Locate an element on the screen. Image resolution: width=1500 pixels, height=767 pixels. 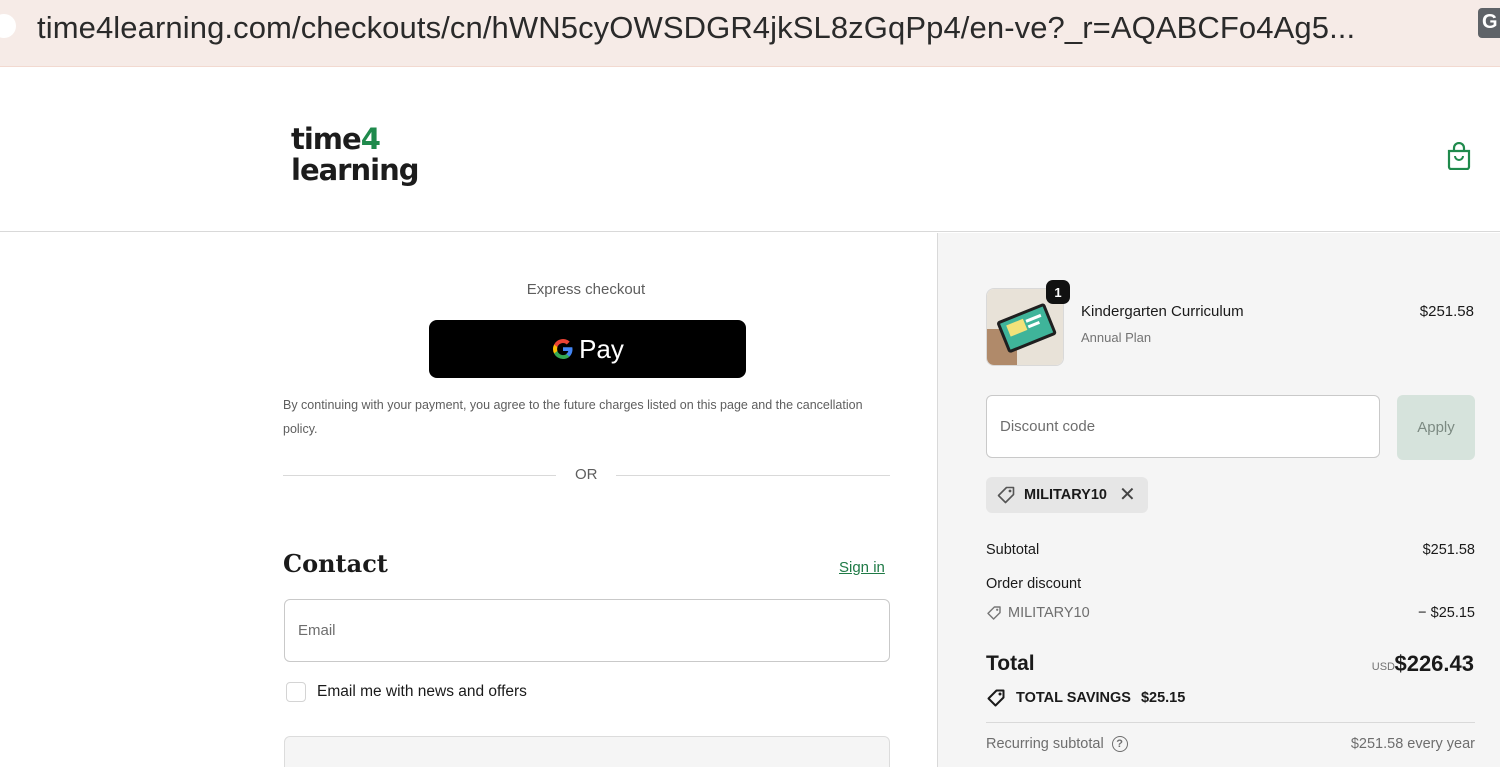
subtotal-value: $251.58 is located at coordinates (1448, 550).